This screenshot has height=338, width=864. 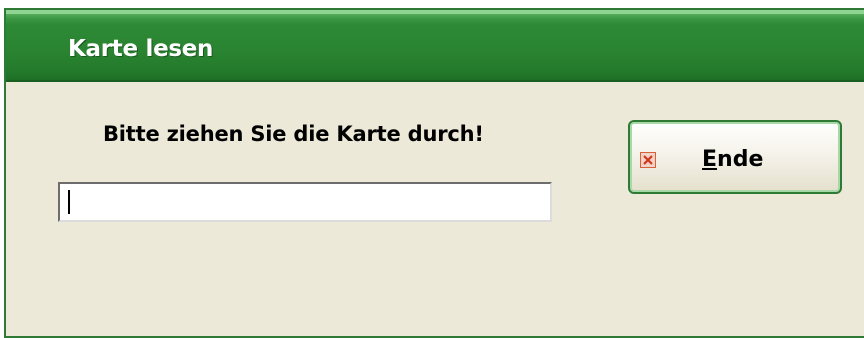 I want to click on text-caret, so click(x=69, y=202).